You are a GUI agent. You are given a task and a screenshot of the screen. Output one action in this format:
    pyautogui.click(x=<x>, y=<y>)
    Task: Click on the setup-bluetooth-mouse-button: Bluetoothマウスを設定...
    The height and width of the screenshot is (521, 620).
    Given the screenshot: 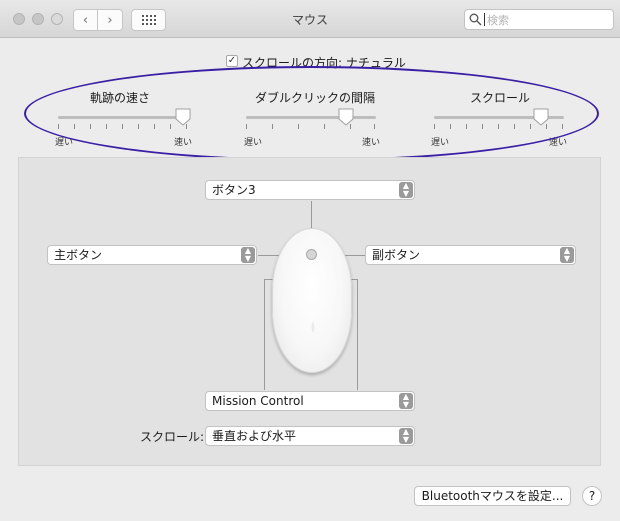 What is the action you would take?
    pyautogui.click(x=492, y=496)
    